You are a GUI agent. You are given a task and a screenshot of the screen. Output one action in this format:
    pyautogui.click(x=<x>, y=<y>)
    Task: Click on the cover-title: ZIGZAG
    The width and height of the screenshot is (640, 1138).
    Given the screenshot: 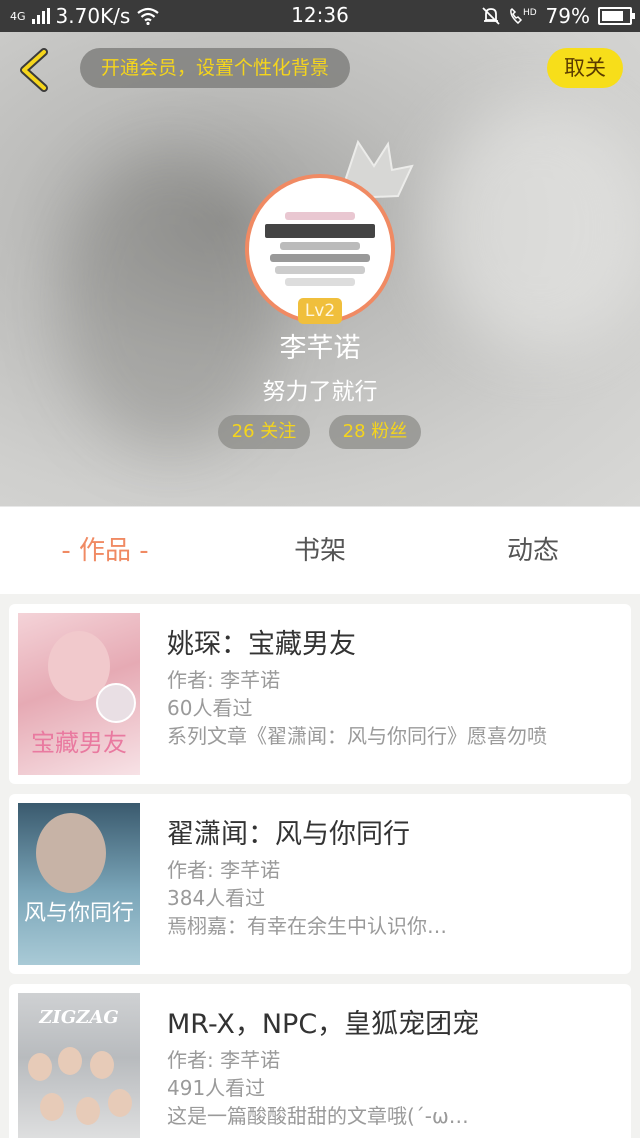 What is the action you would take?
    pyautogui.click(x=79, y=1017)
    